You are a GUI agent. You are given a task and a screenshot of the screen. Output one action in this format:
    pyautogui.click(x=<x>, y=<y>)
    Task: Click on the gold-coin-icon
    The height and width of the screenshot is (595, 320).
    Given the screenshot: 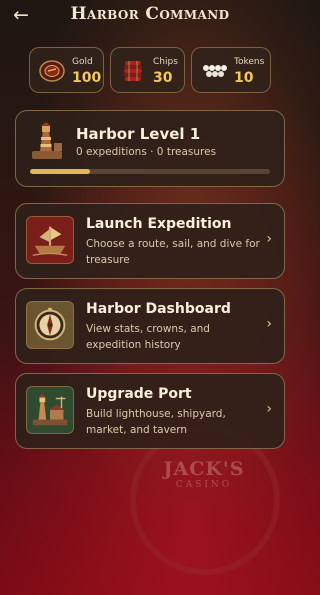 What is the action you would take?
    pyautogui.click(x=52, y=71)
    